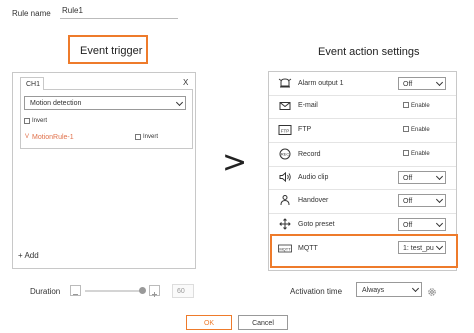  I want to click on rule-name-label: Rule name, so click(31, 13).